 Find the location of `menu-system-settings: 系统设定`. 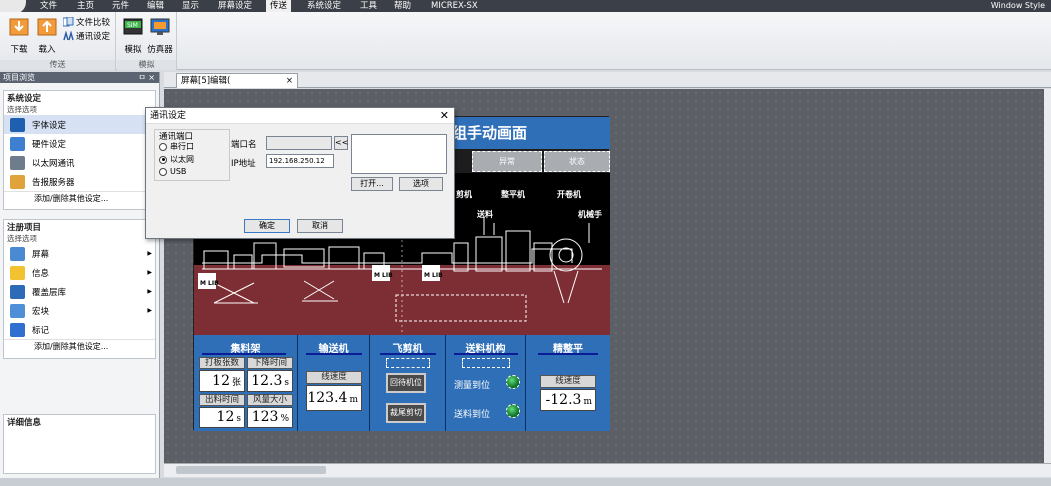

menu-system-settings: 系统设定 is located at coordinates (324, 6).